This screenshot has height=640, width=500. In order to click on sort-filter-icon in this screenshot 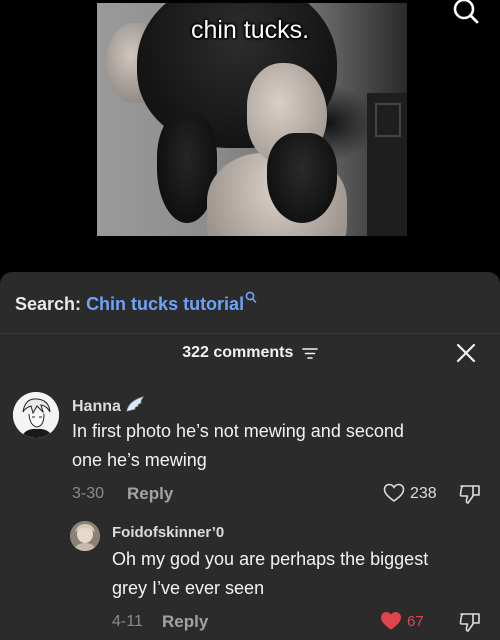, I will do `click(310, 353)`.